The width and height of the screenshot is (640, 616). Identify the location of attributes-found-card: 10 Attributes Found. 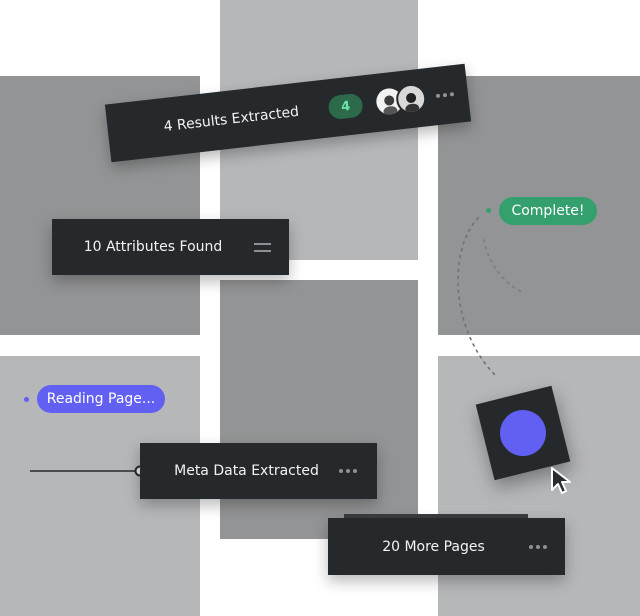
(170, 247).